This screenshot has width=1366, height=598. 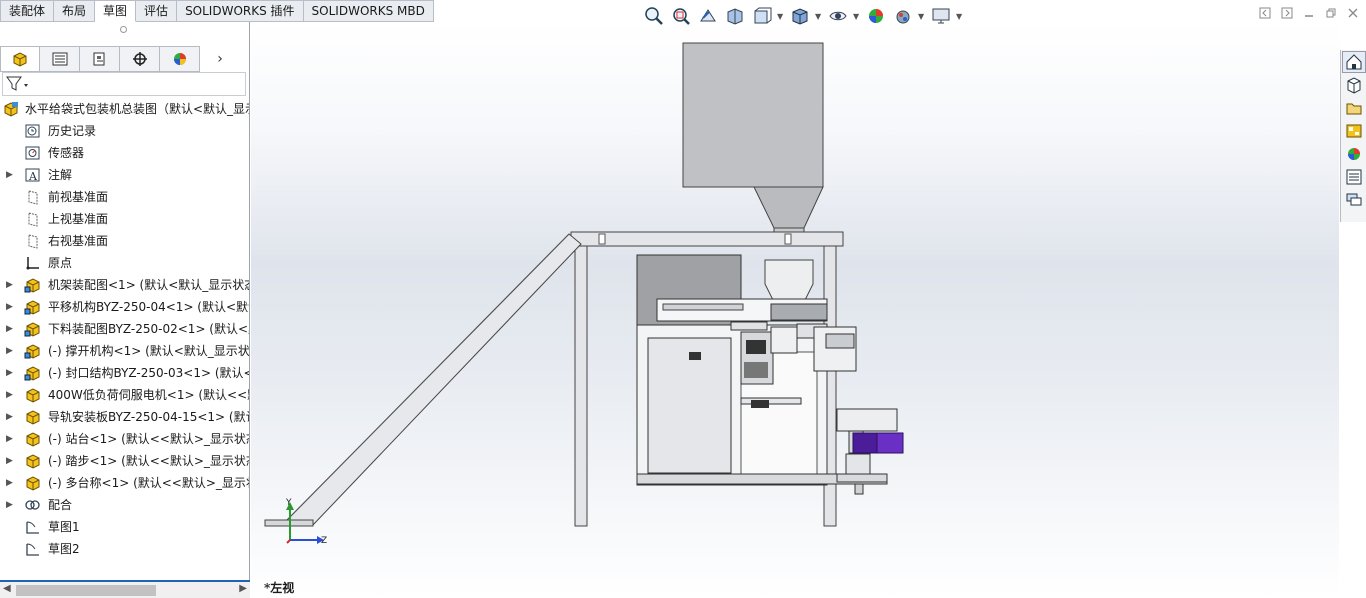 What do you see at coordinates (32, 285) in the screenshot?
I see `assembly-icon` at bounding box center [32, 285].